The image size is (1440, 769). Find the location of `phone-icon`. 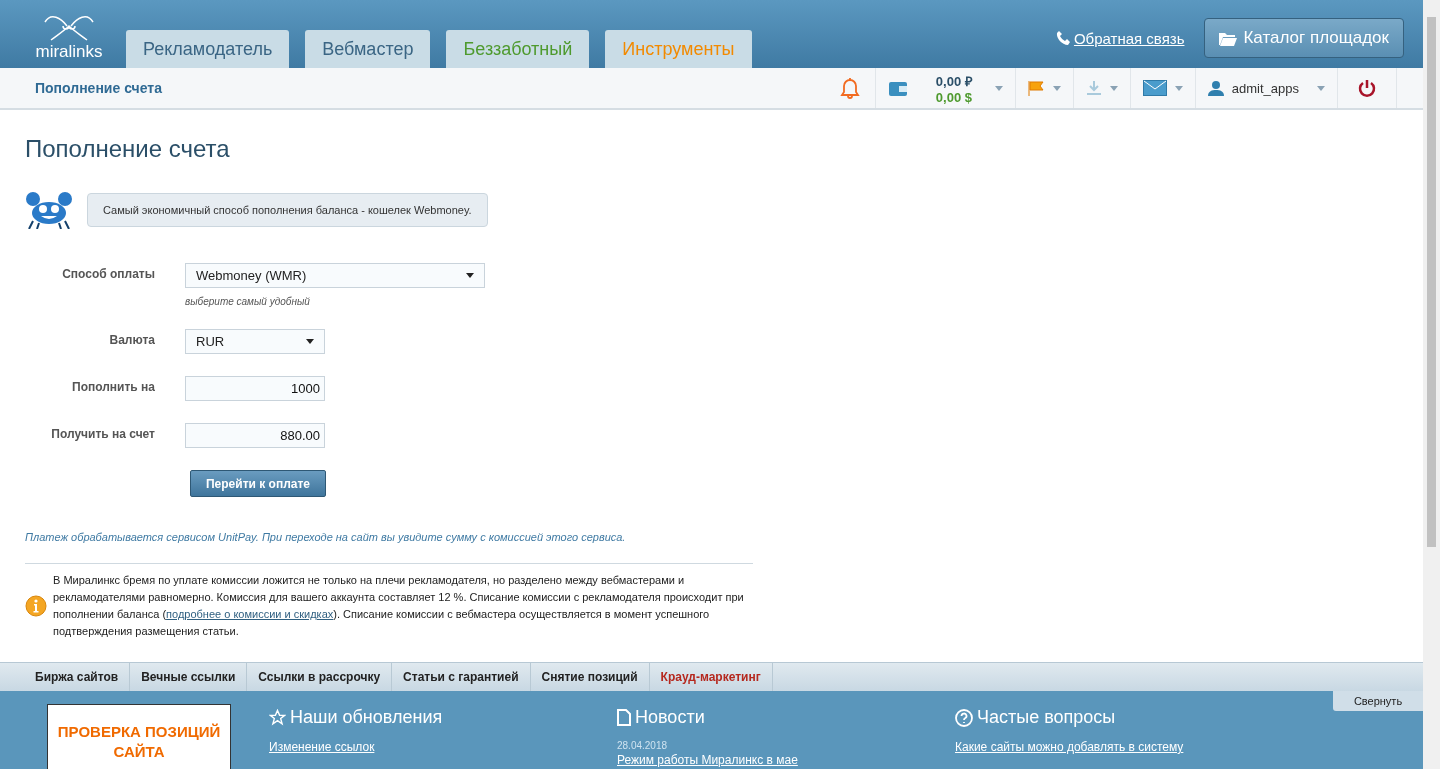

phone-icon is located at coordinates (1062, 38).